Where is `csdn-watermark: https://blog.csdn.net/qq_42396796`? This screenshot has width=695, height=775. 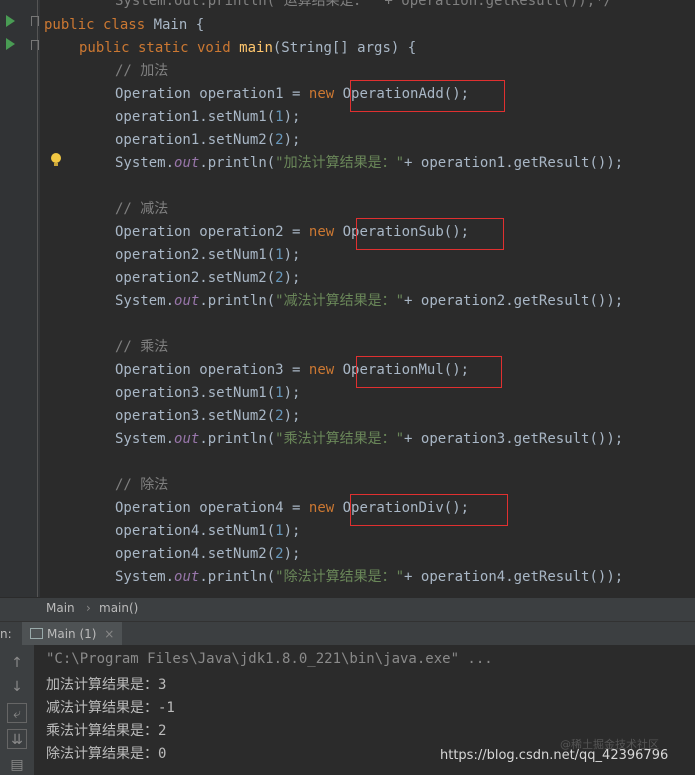
csdn-watermark: https://blog.csdn.net/qq_42396796 is located at coordinates (554, 755).